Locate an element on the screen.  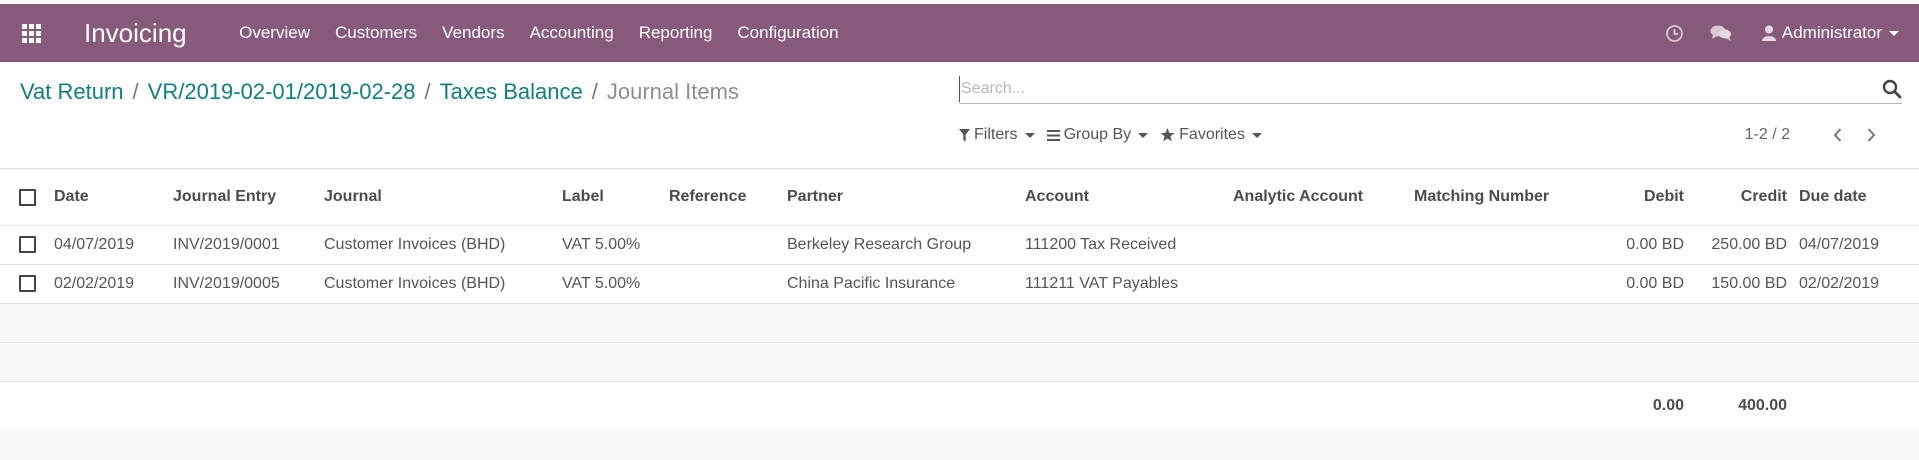
column-header-journal-entry: Journal Entry is located at coordinates (242, 197).